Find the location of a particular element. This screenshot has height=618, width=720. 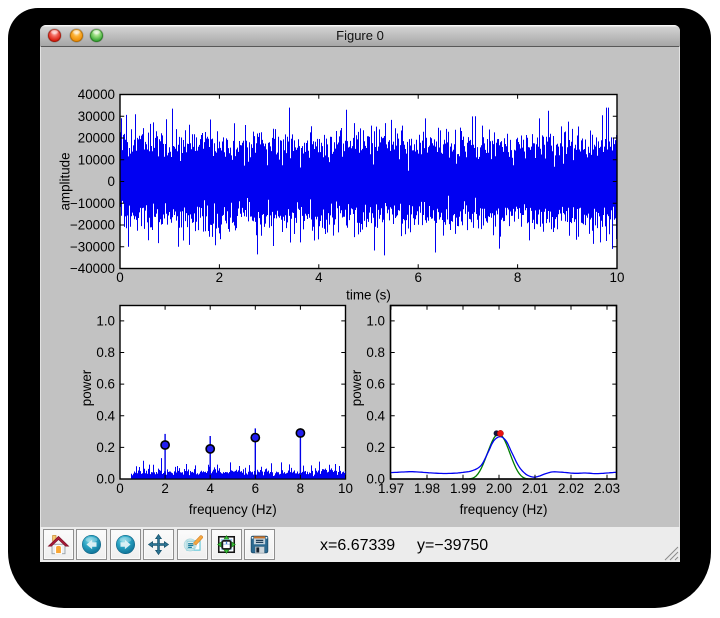

svg-text: 1.97 is located at coordinates (391, 488).